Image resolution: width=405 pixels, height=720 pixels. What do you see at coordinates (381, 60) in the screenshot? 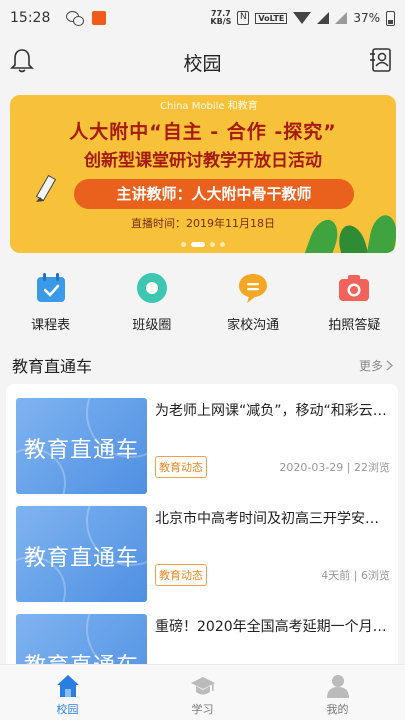
I see `contacts-icon` at bounding box center [381, 60].